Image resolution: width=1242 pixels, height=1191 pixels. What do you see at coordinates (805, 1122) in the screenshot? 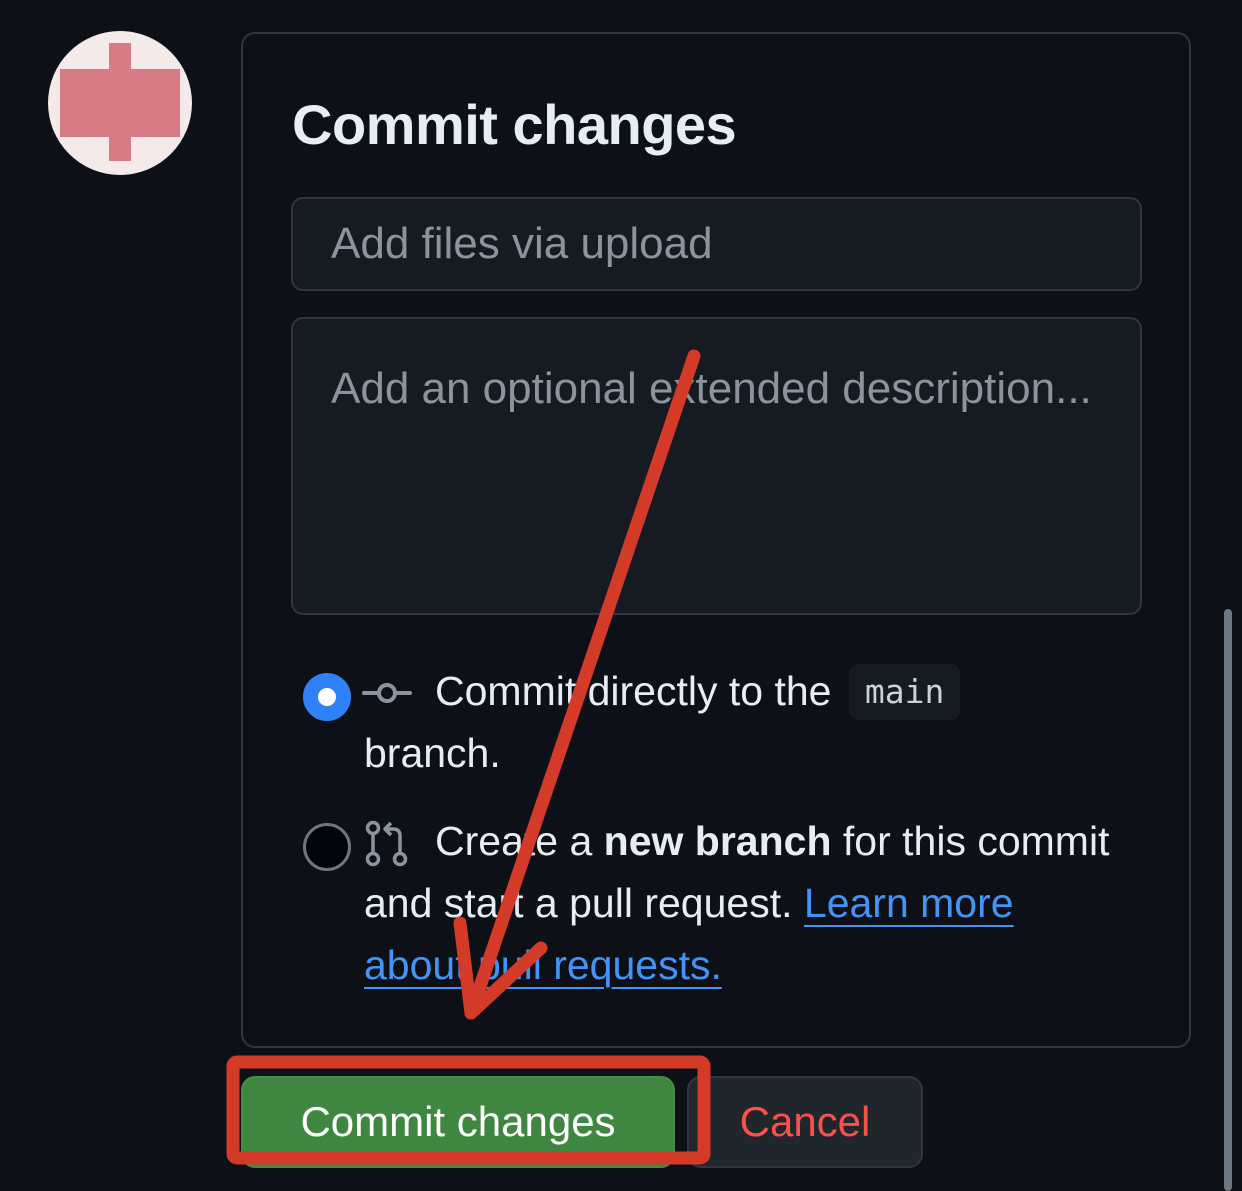
I see `cancel-button: Cancel` at bounding box center [805, 1122].